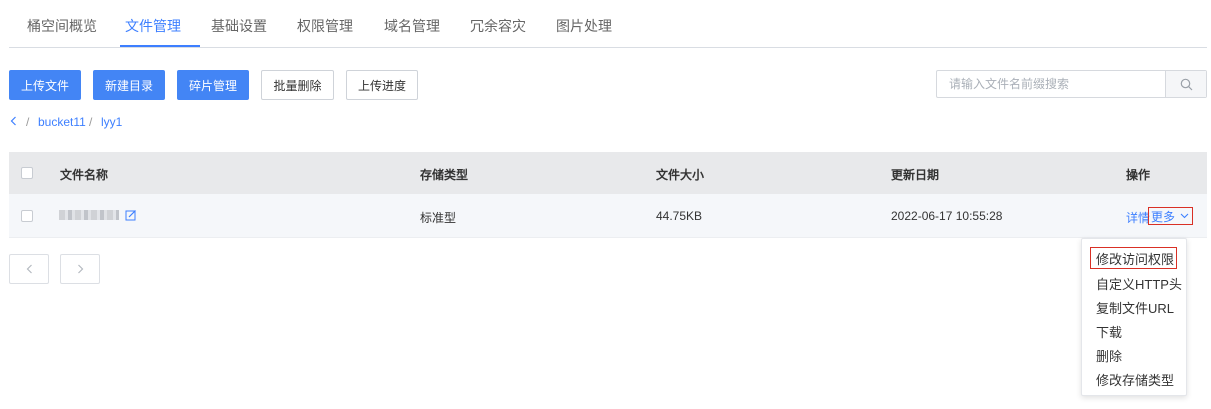  Describe the element at coordinates (27, 216) in the screenshot. I see `row-checkbox` at that location.